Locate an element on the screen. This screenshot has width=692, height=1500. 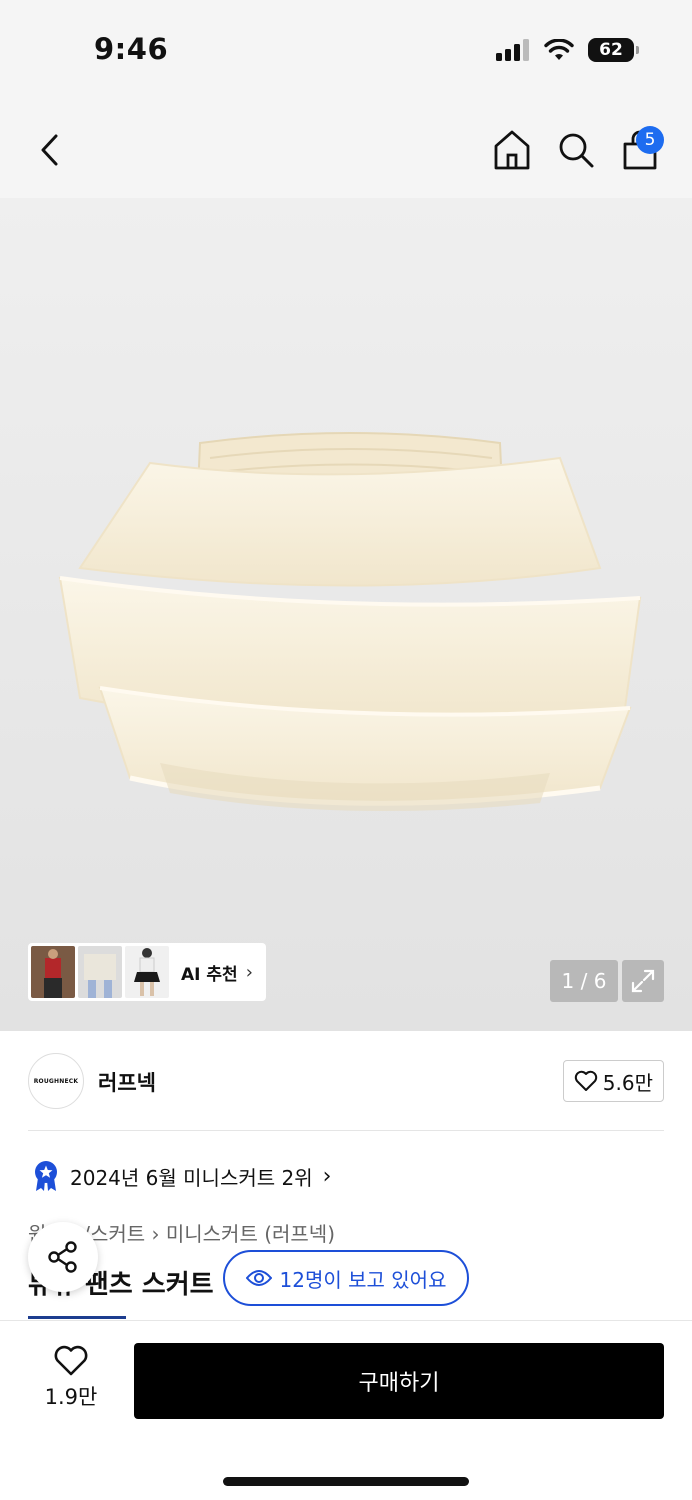
ranking-badge-icon is located at coordinates (46, 1176).